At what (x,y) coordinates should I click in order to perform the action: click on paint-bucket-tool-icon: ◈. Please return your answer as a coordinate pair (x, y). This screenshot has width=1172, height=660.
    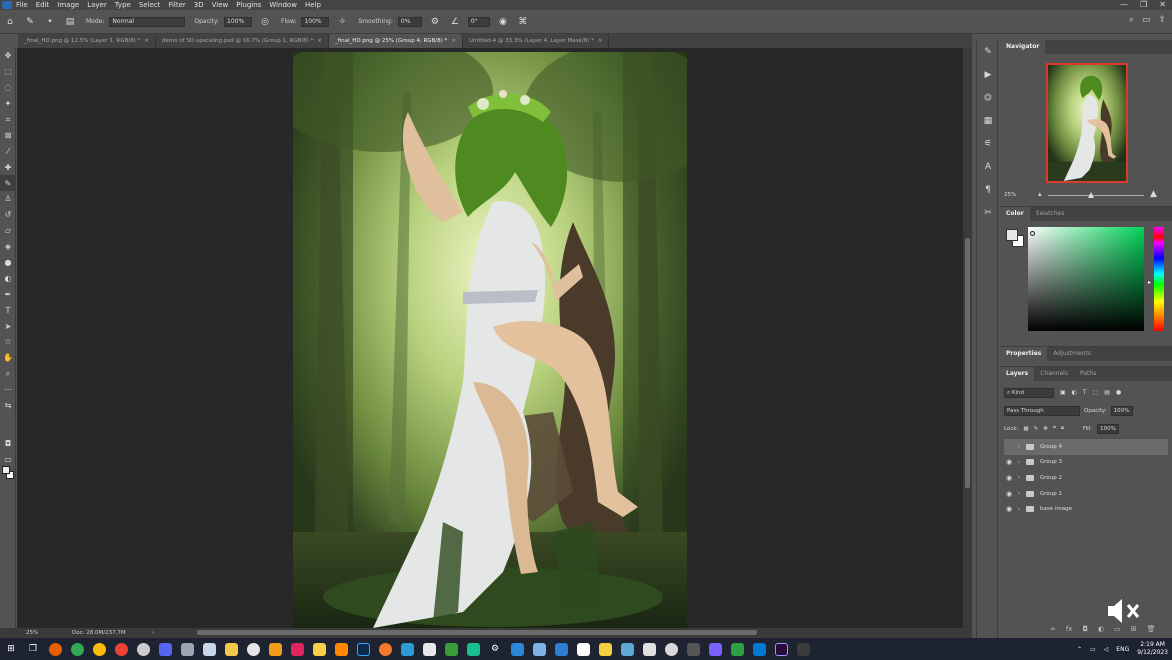
    Looking at the image, I should click on (8, 247).